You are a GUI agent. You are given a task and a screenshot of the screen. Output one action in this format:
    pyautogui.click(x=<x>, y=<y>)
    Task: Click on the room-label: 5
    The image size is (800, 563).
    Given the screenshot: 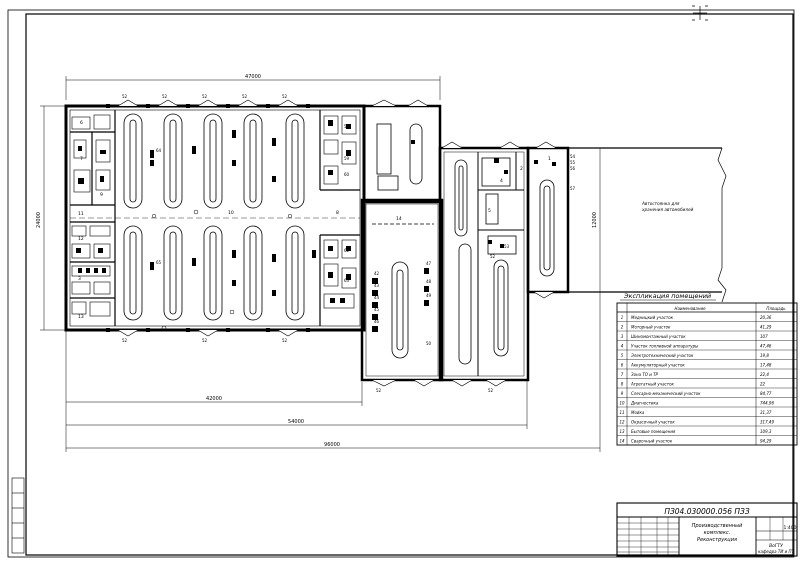 What is the action you would take?
    pyautogui.click(x=489, y=211)
    